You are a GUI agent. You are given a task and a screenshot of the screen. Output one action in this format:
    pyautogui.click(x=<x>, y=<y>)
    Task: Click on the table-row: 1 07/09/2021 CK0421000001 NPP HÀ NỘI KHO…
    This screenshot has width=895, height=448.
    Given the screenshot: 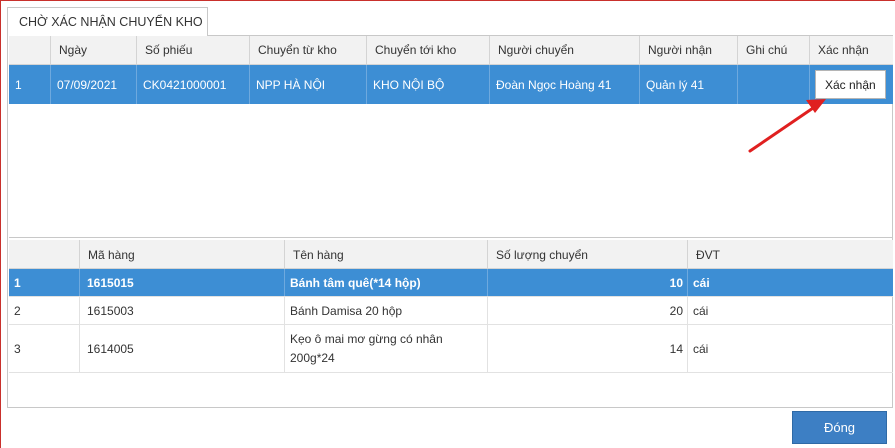 What is the action you would take?
    pyautogui.click(x=451, y=84)
    